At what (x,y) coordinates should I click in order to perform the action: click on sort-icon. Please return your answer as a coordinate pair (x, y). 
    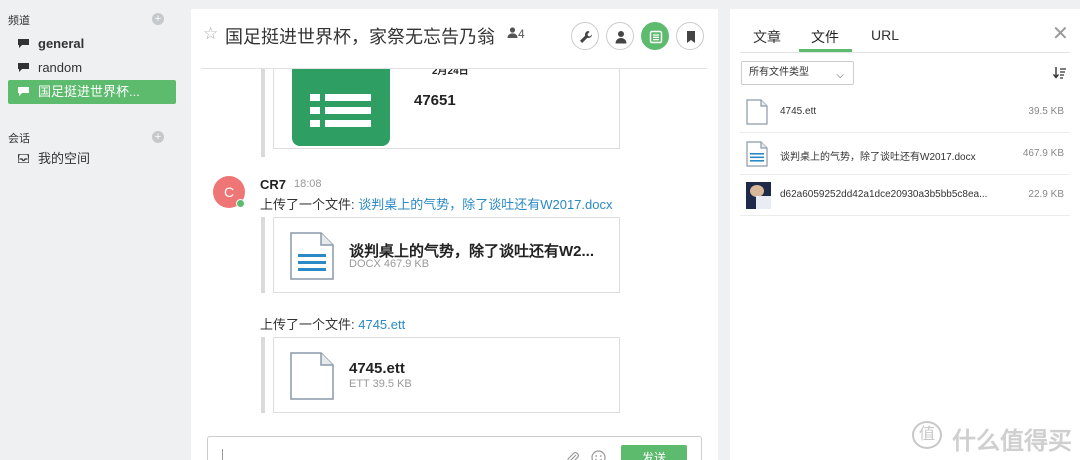
    Looking at the image, I should click on (1059, 73).